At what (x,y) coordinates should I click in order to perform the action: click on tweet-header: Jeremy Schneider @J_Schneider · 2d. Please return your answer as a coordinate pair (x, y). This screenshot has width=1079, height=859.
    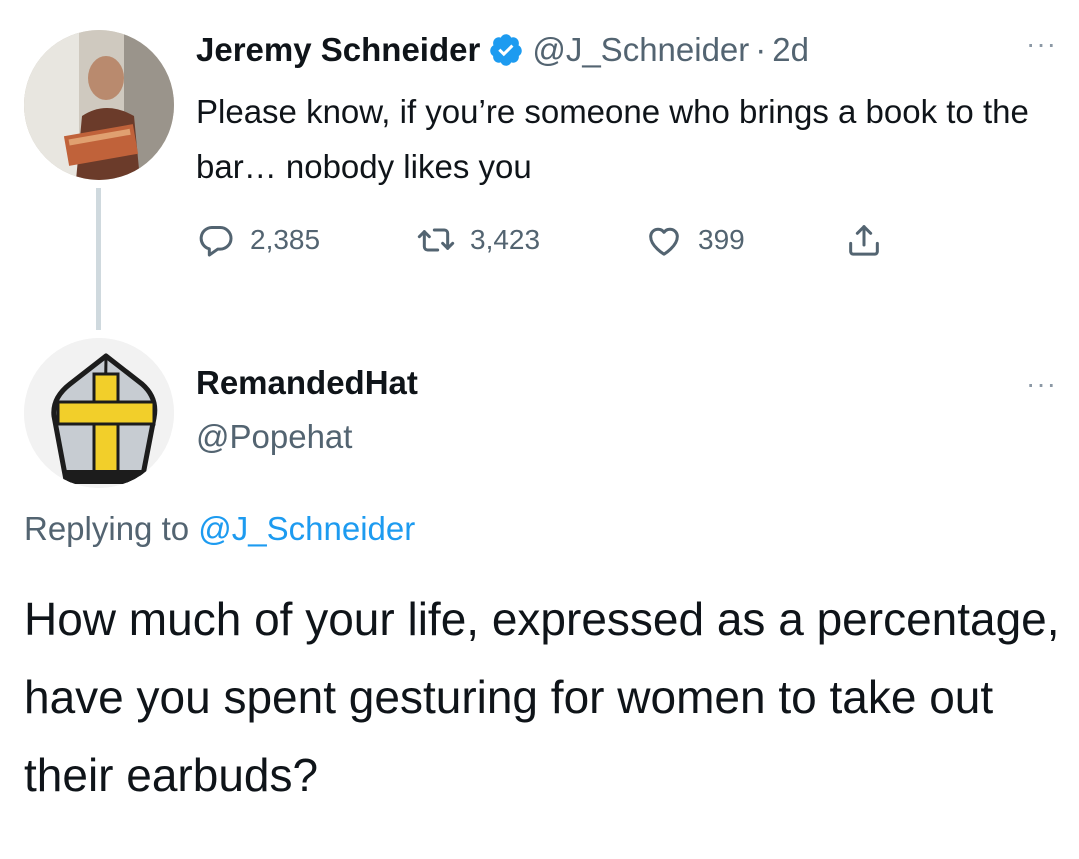
    Looking at the image, I should click on (502, 50).